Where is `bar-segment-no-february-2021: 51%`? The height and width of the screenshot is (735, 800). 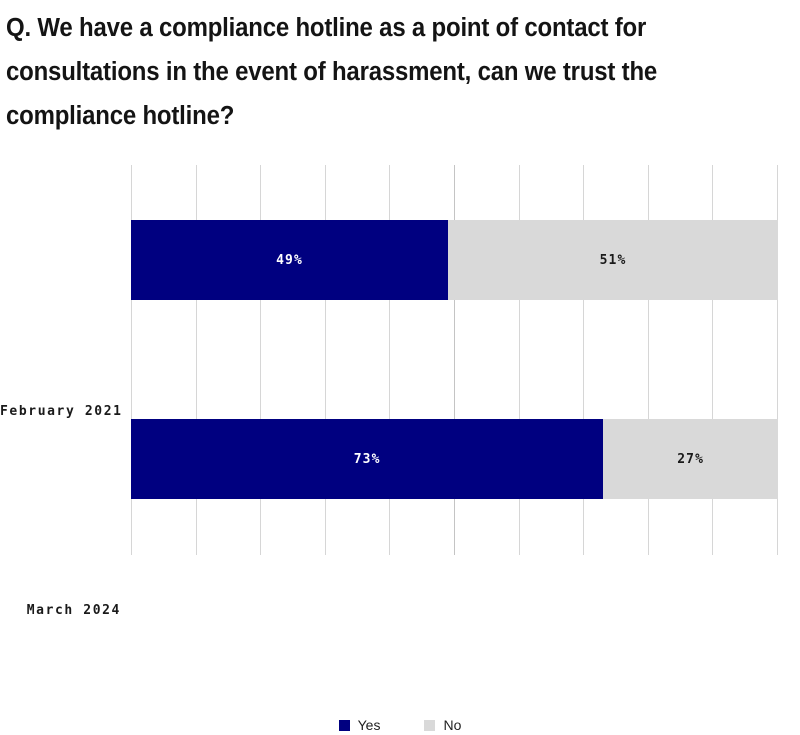
bar-segment-no-february-2021: 51% is located at coordinates (613, 260).